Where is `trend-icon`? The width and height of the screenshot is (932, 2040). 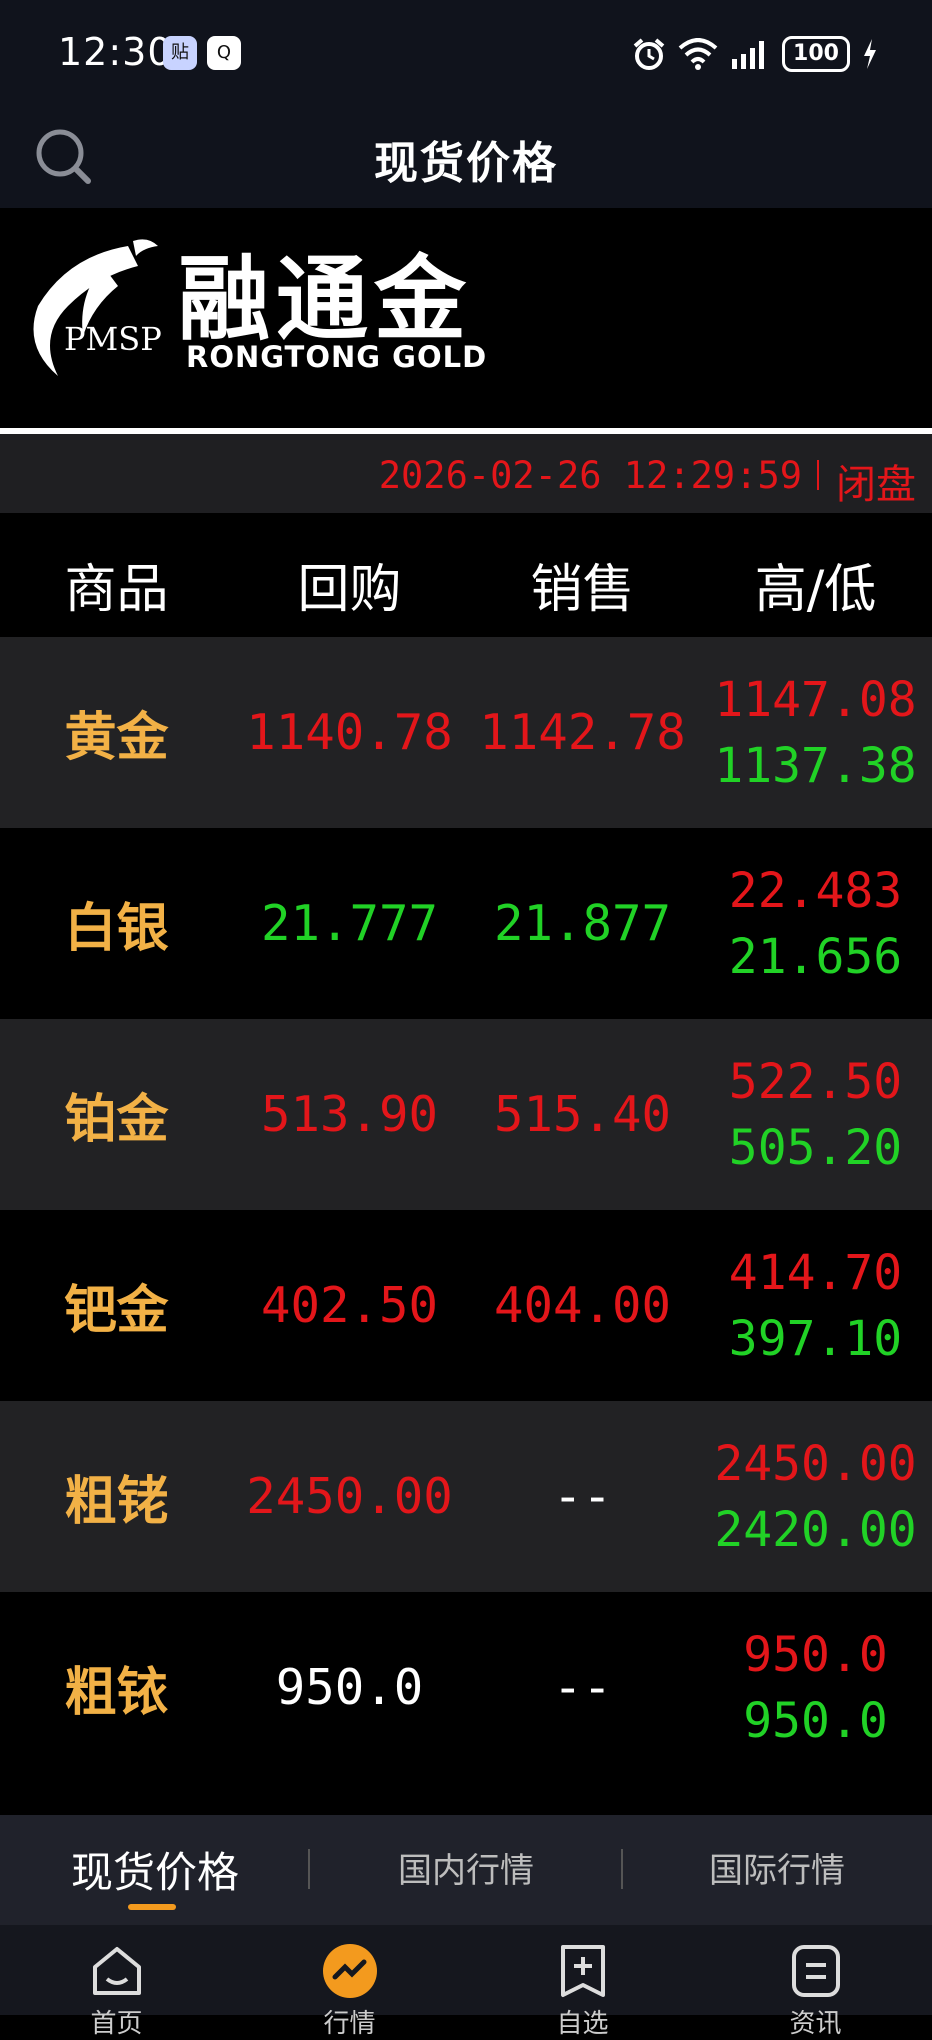 trend-icon is located at coordinates (349, 1971).